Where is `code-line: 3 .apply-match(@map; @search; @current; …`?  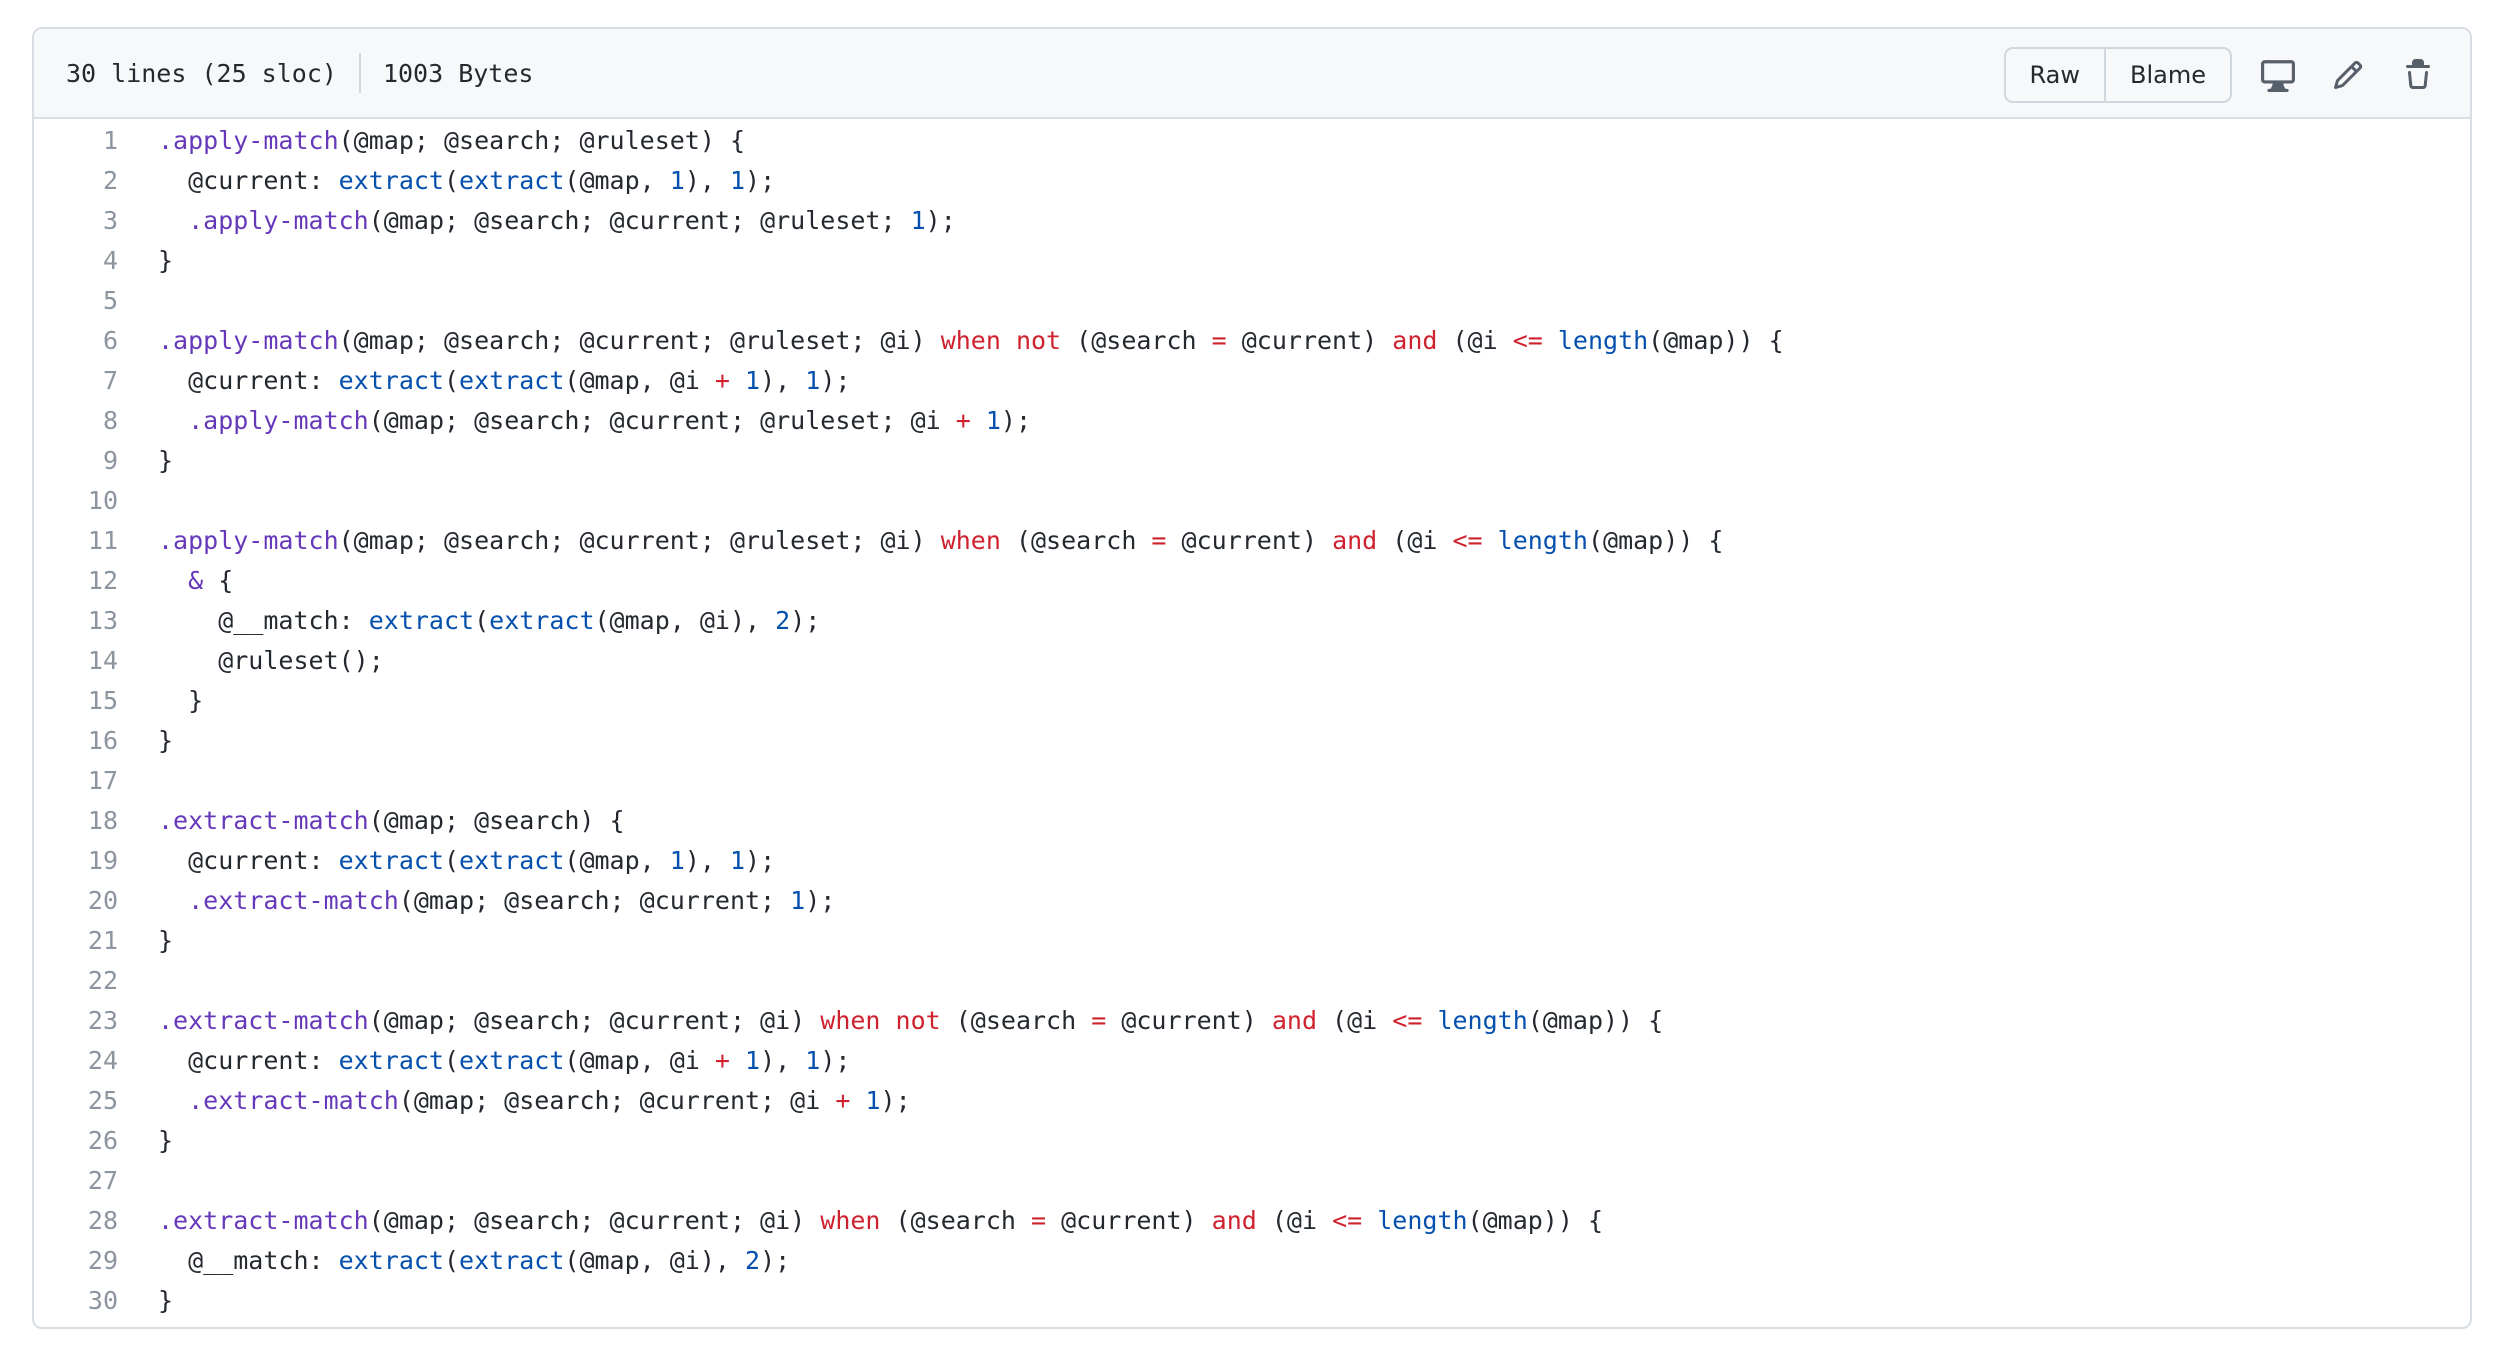
code-line: 3 .apply-match(@map; @search; @current; … is located at coordinates (1252, 221).